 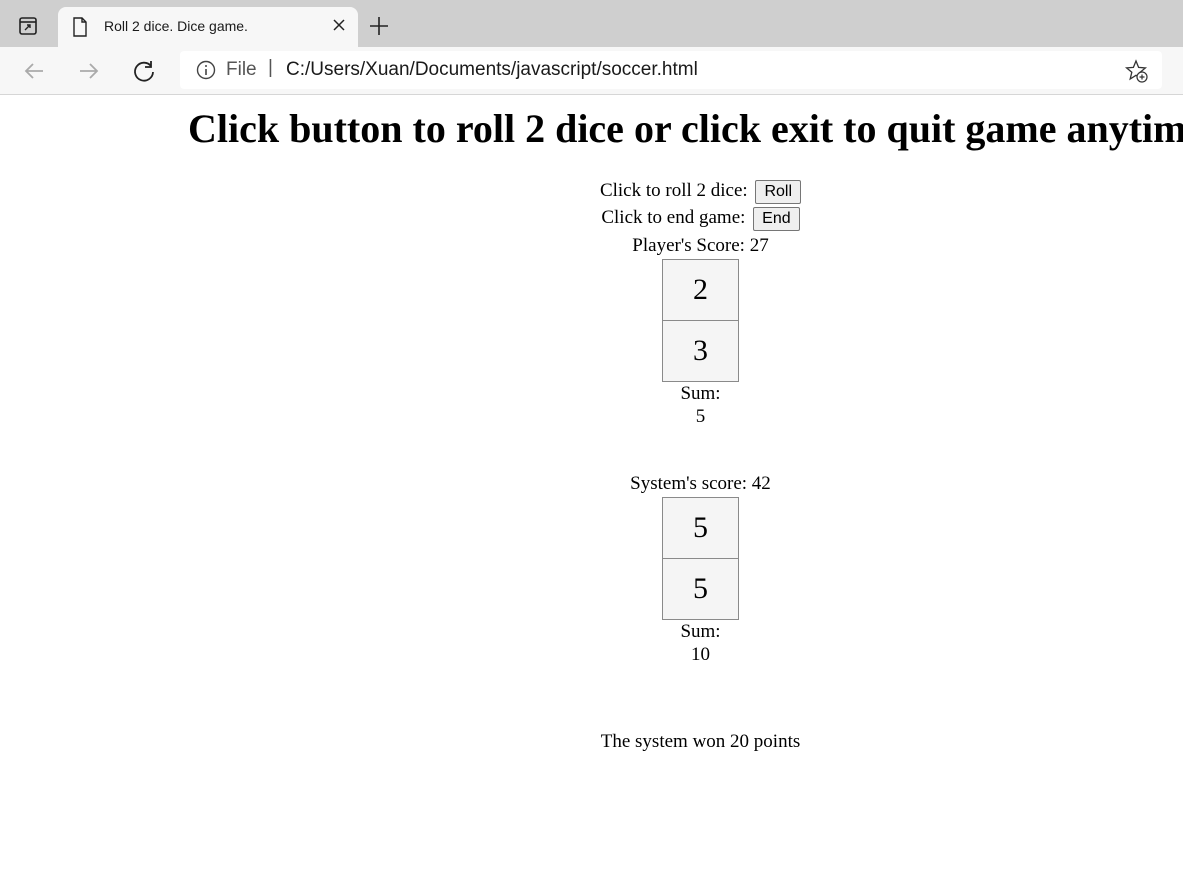 What do you see at coordinates (241, 69) in the screenshot?
I see `address-scheme: File` at bounding box center [241, 69].